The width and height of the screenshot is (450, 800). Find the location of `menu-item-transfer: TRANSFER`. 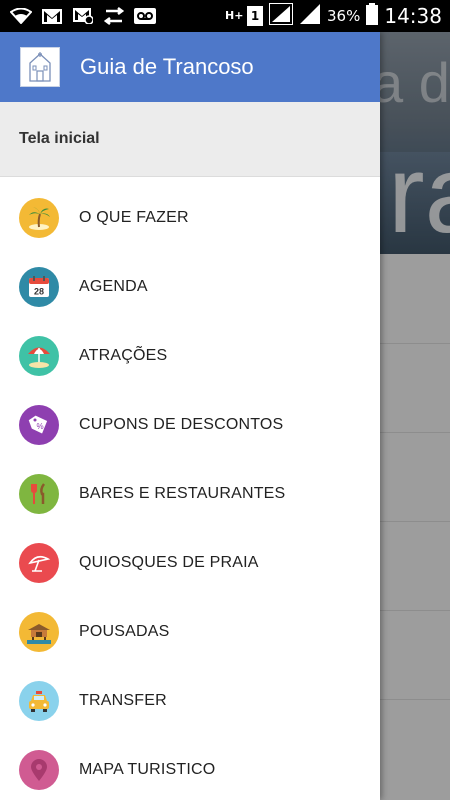

menu-item-transfer: TRANSFER is located at coordinates (190, 700).